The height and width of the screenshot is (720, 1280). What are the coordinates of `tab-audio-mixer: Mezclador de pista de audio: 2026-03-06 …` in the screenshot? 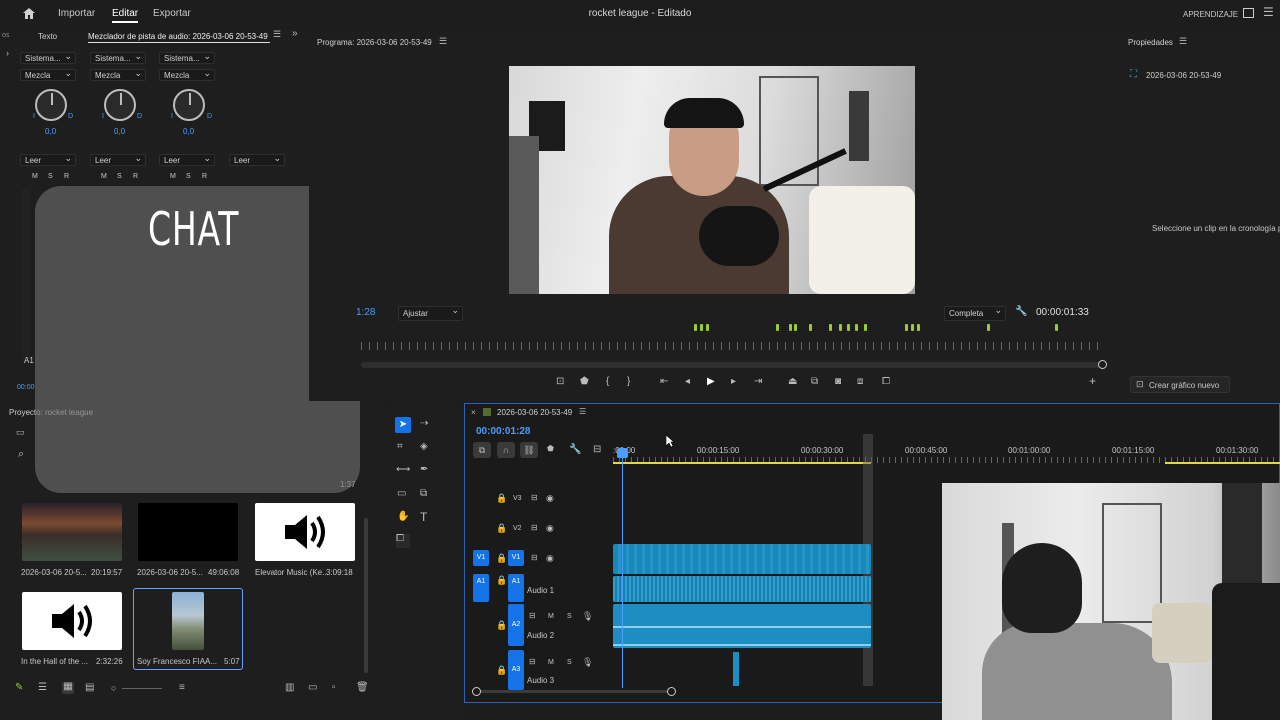 It's located at (178, 36).